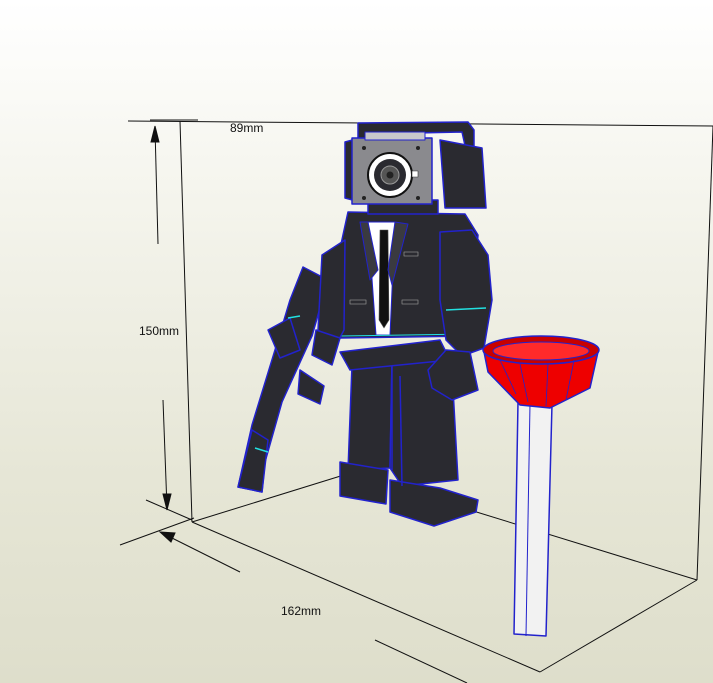 The width and height of the screenshot is (713, 683). What do you see at coordinates (283, 379) in the screenshot?
I see `gun` at bounding box center [283, 379].